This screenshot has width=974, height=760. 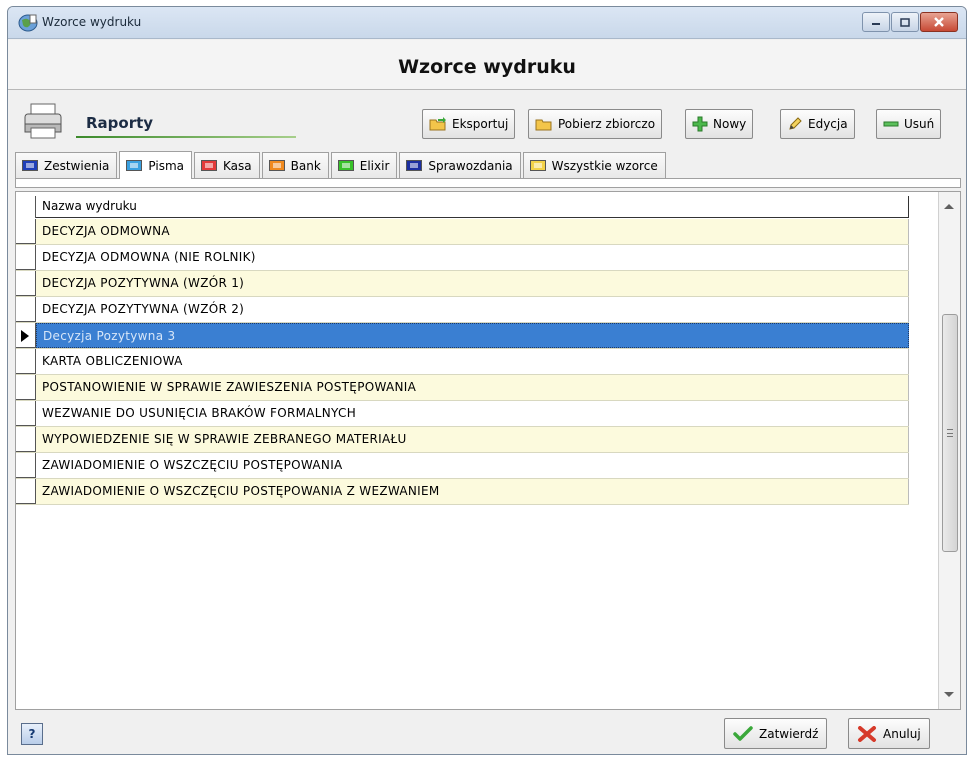 What do you see at coordinates (43, 121) in the screenshot?
I see `printer-icon` at bounding box center [43, 121].